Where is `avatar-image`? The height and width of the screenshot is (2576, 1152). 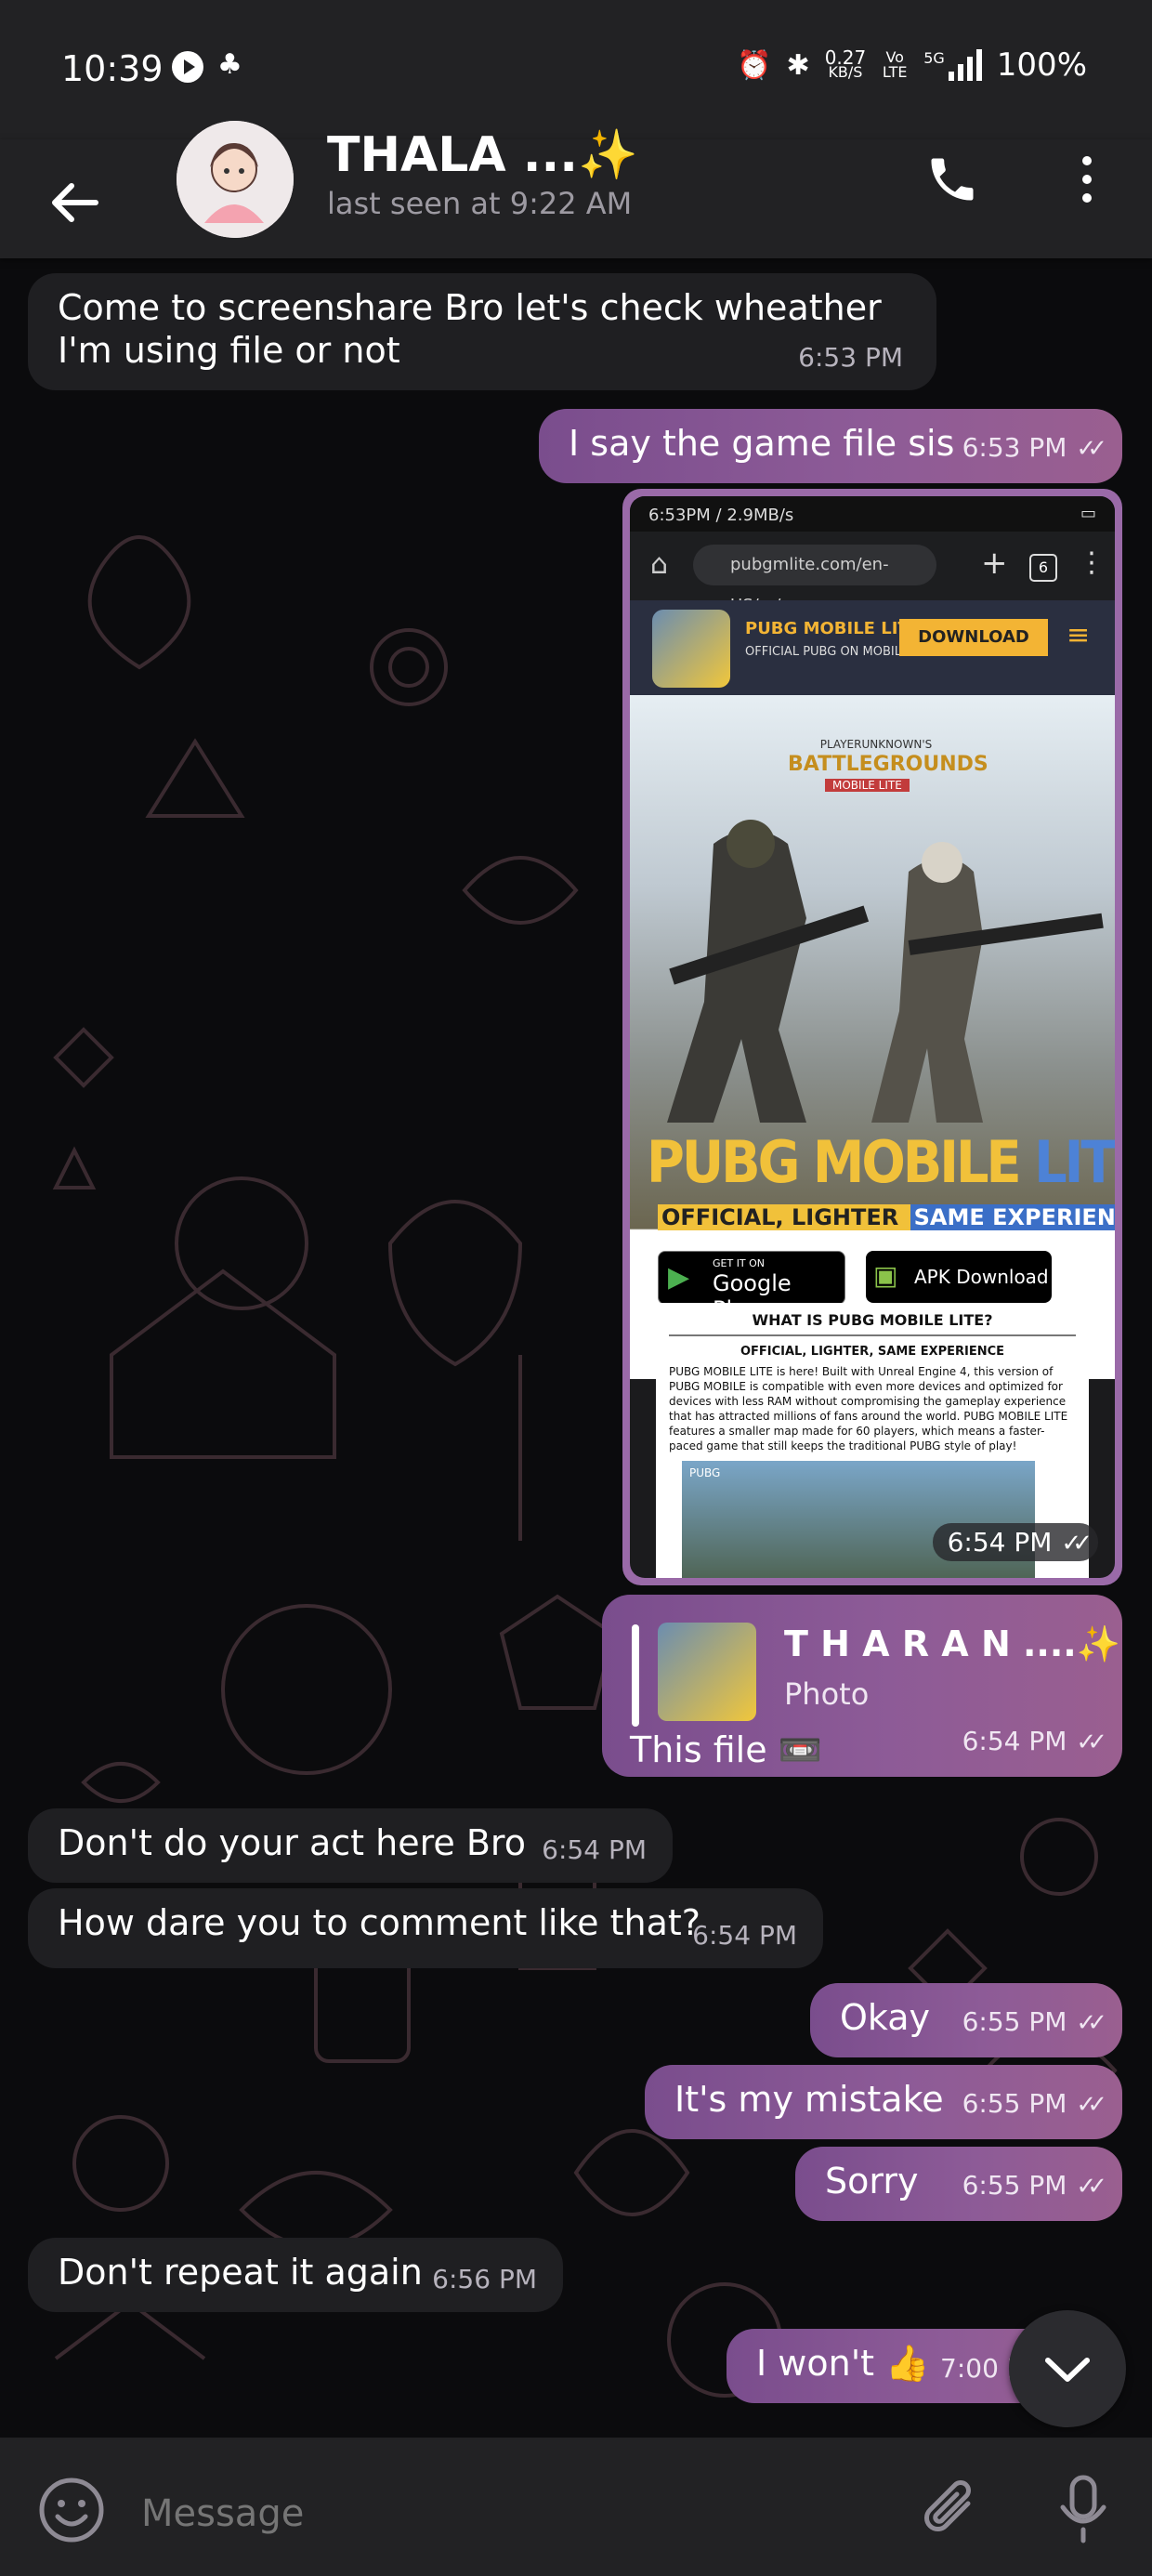
avatar-image is located at coordinates (235, 179).